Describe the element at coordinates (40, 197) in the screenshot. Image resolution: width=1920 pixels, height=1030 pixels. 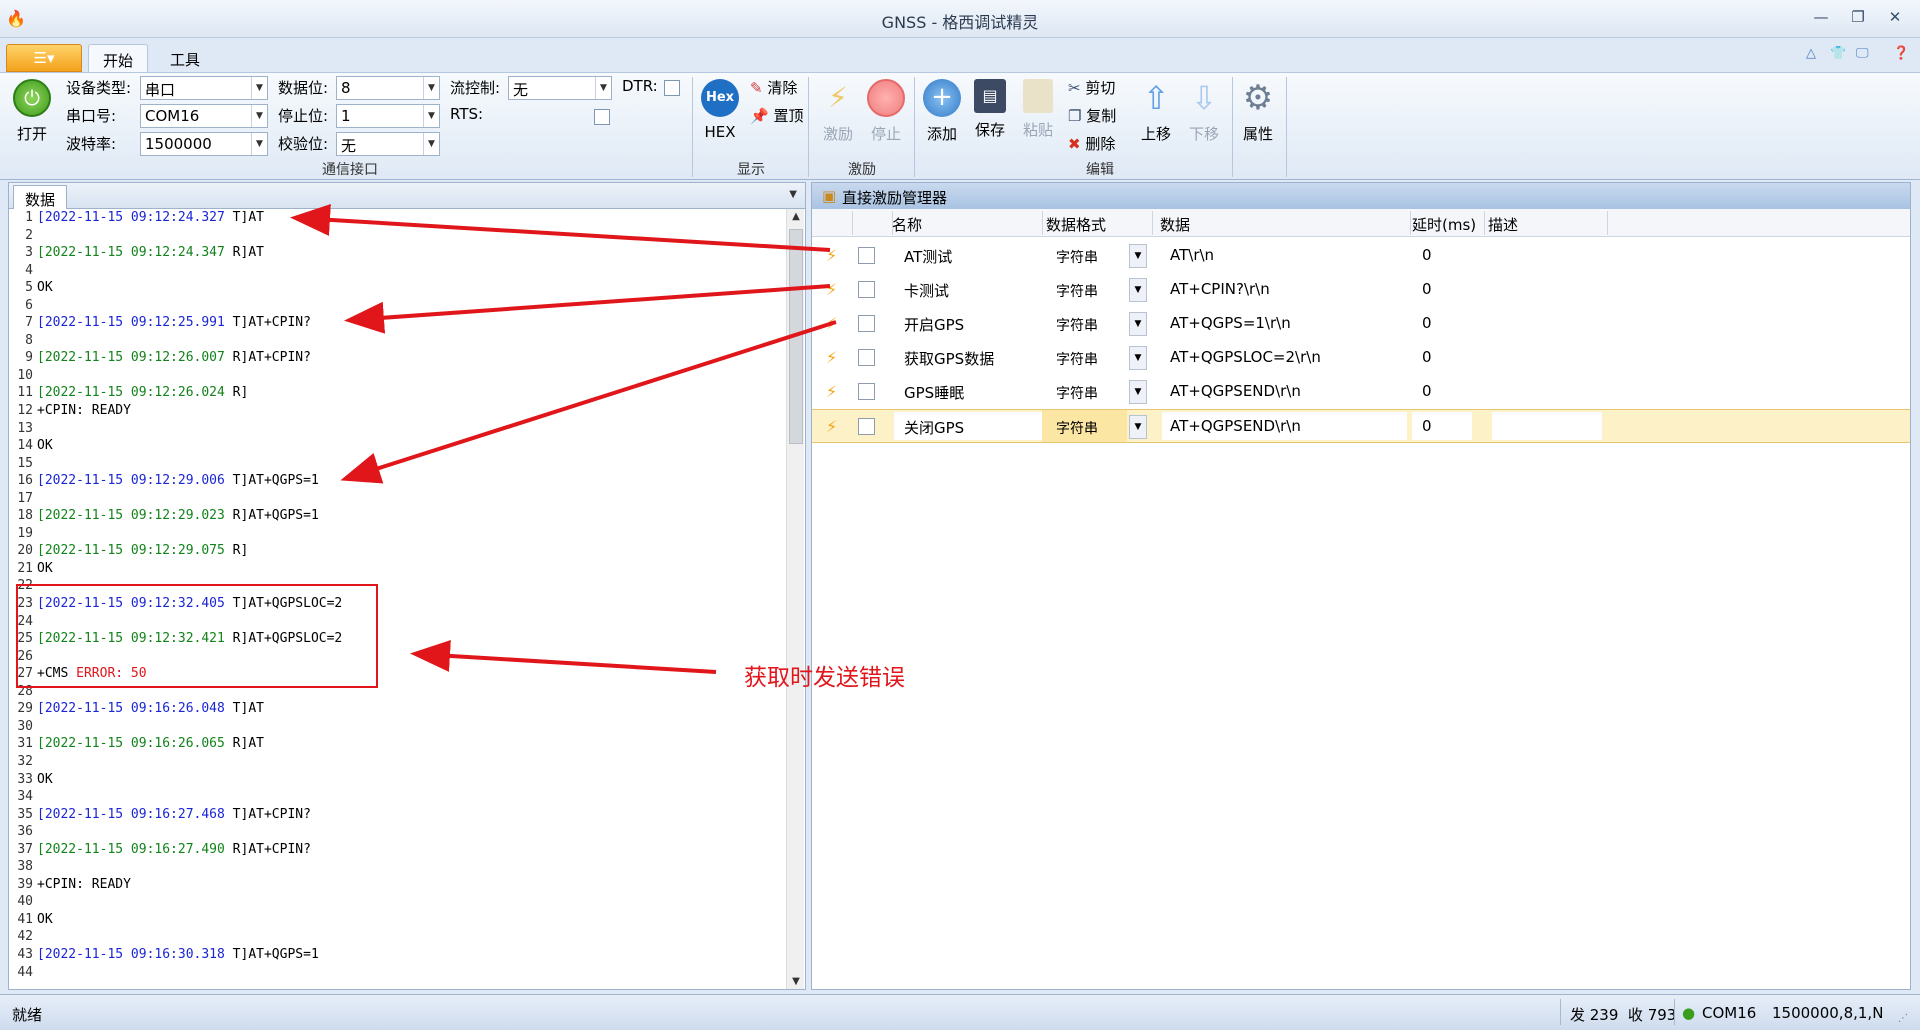
I see `tab-data: 数据` at that location.